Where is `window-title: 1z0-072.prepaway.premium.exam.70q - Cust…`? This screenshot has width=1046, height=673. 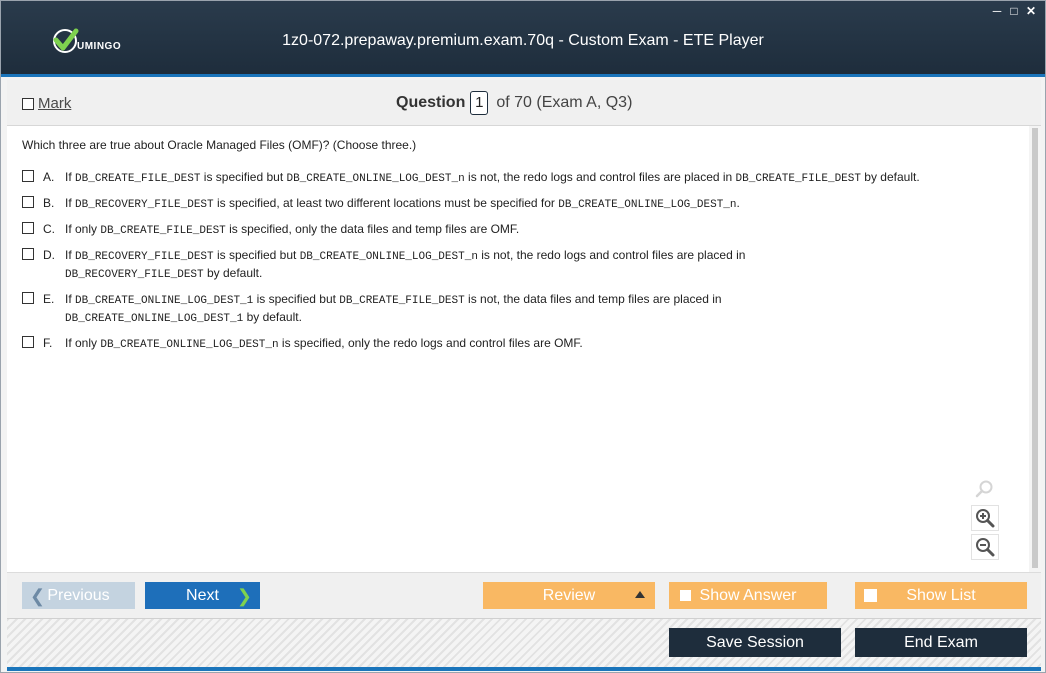
window-title: 1z0-072.prepaway.premium.exam.70q - Cust… is located at coordinates (523, 40).